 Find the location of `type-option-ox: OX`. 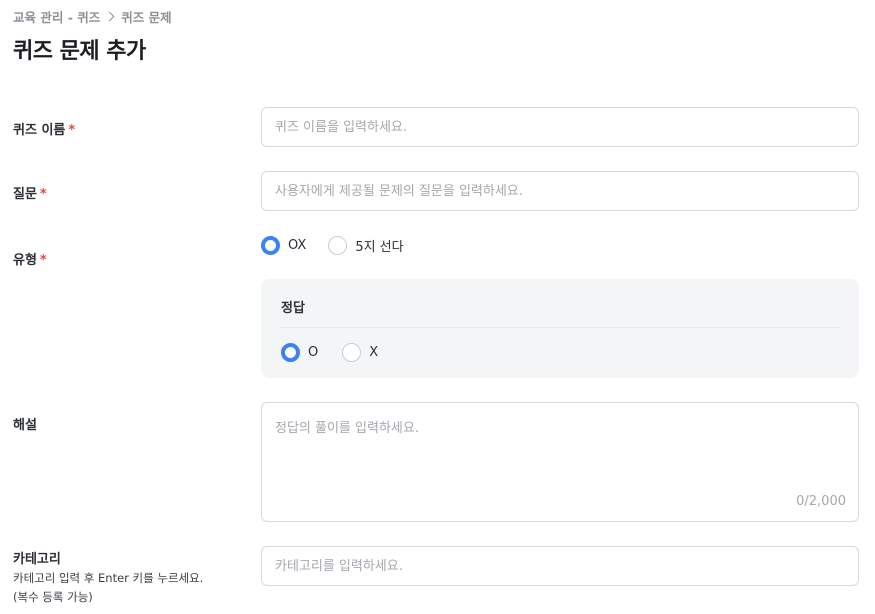

type-option-ox: OX is located at coordinates (283, 245).